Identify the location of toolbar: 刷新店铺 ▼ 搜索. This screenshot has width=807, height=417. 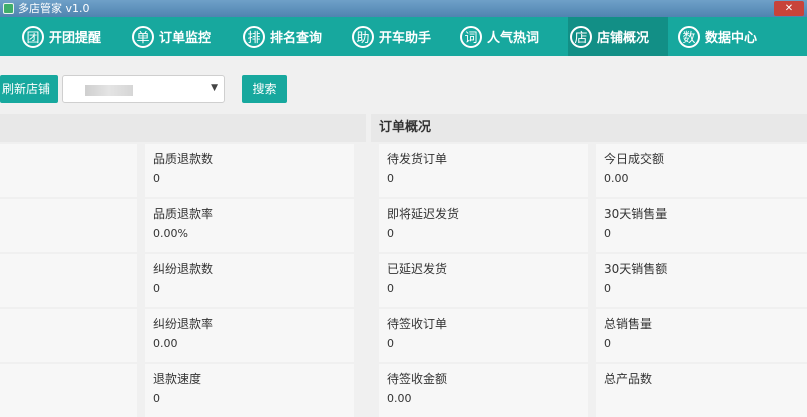
(403, 85).